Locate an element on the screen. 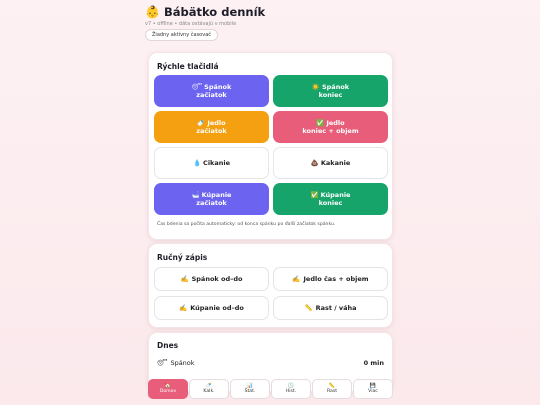 The width and height of the screenshot is (540, 405). nav-growth: 📏 Rast is located at coordinates (332, 389).